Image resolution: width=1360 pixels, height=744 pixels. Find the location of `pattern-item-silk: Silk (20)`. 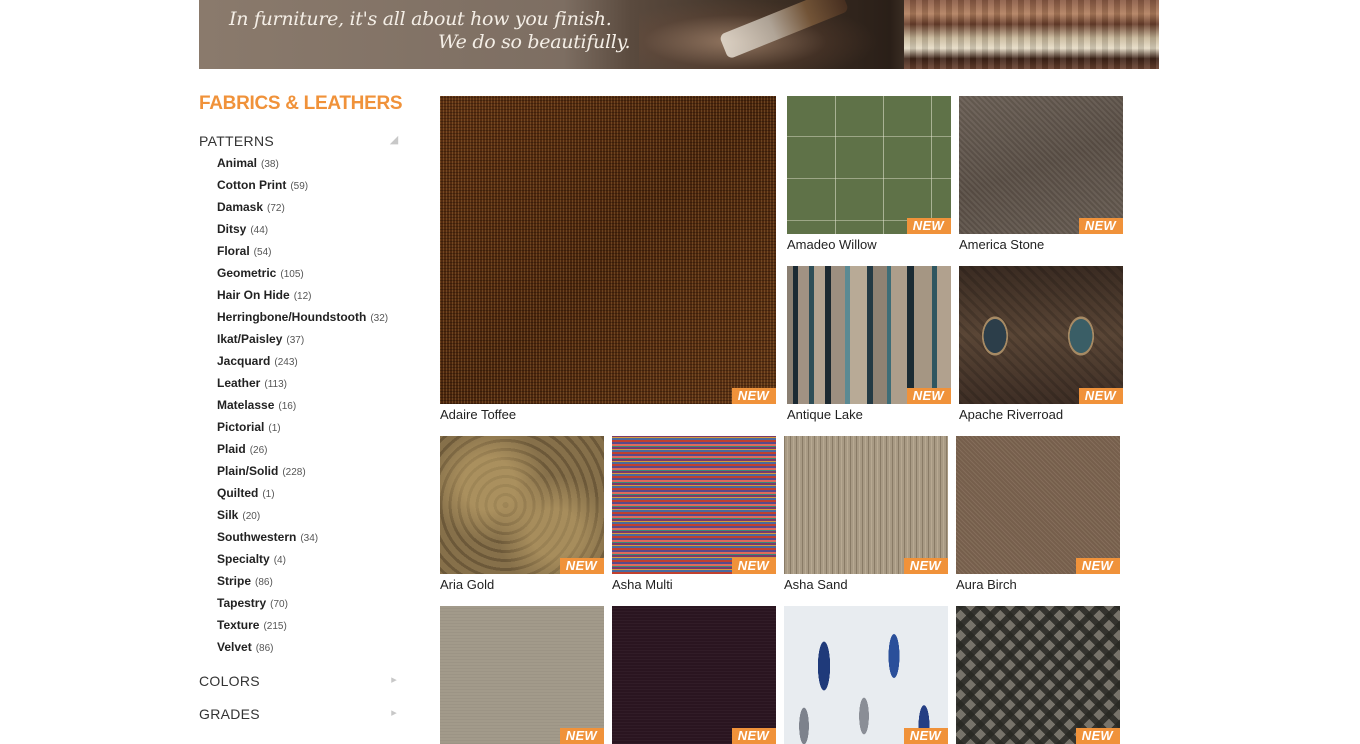

pattern-item-silk: Silk (20) is located at coordinates (301, 515).